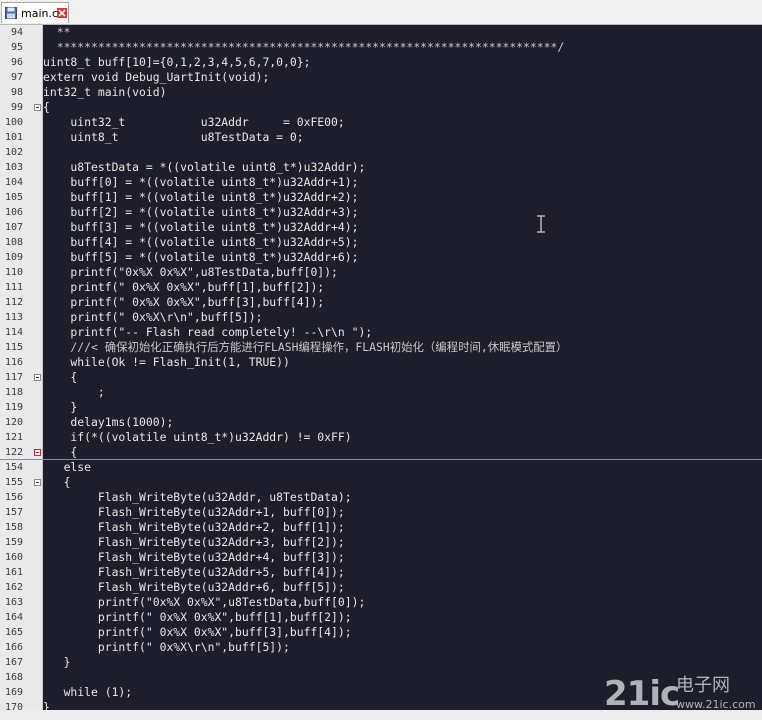  What do you see at coordinates (13, 587) in the screenshot?
I see `line-number: 162` at bounding box center [13, 587].